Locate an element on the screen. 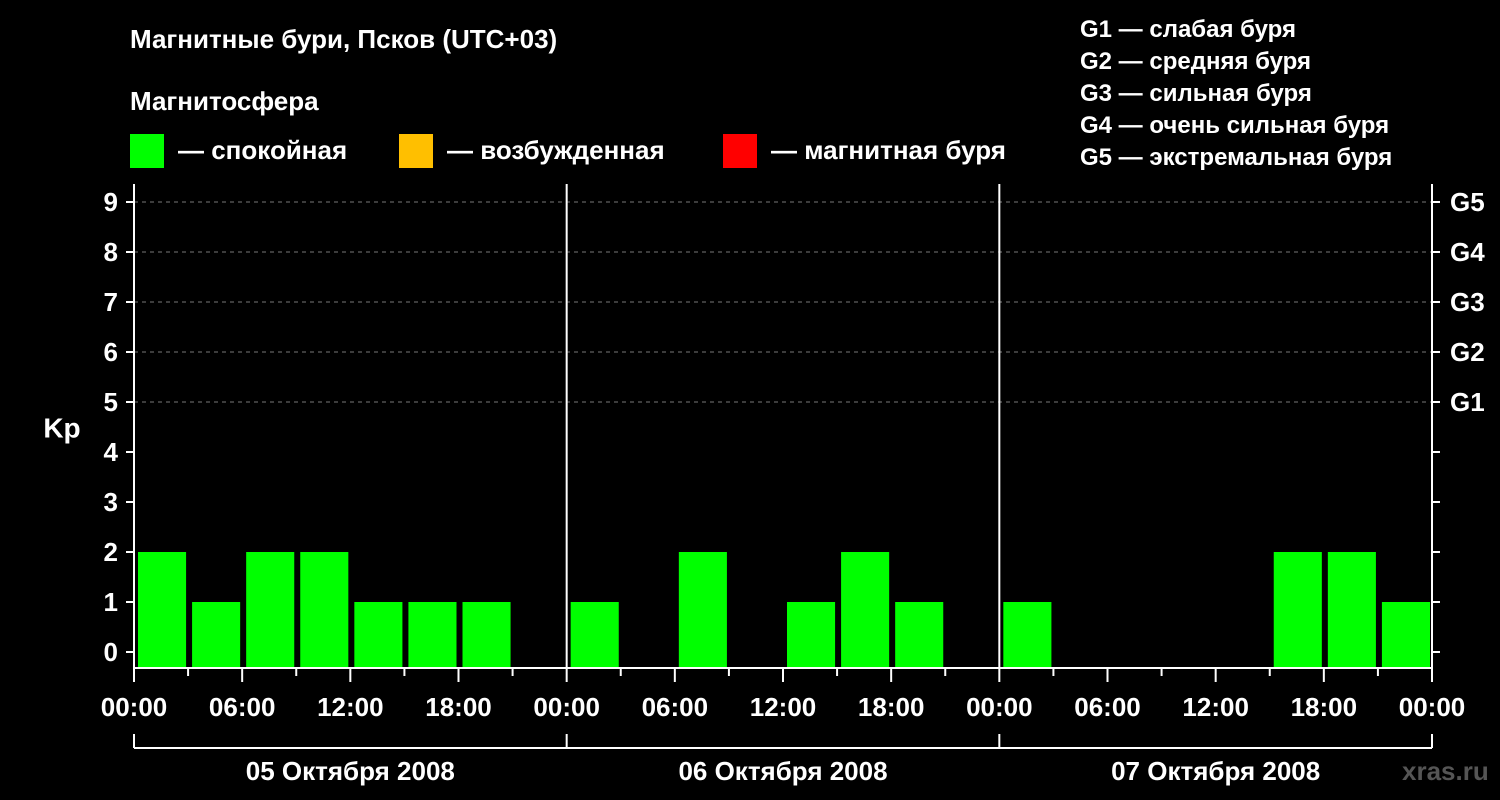 The height and width of the screenshot is (800, 1500). kp-bar-day2-slot3 is located at coordinates (702, 610).